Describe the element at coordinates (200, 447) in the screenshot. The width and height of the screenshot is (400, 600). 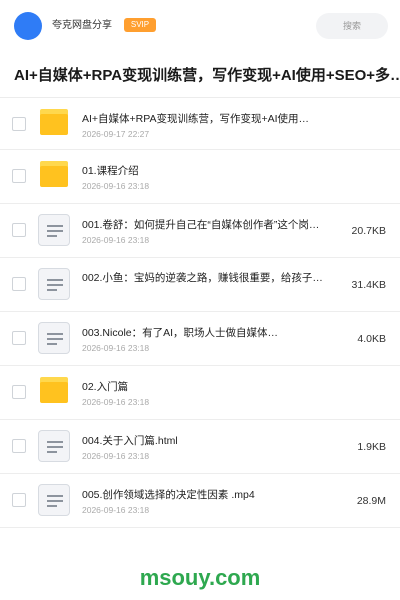
I see `list-item: 004.关于入门篇.html 2026-09-16 23:18 1.9KB` at that location.